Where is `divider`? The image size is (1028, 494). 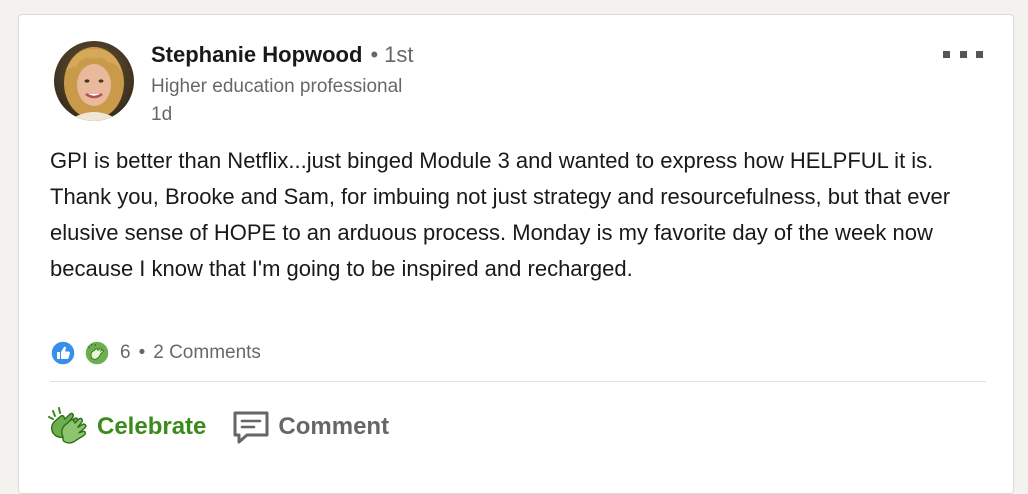
divider is located at coordinates (518, 381).